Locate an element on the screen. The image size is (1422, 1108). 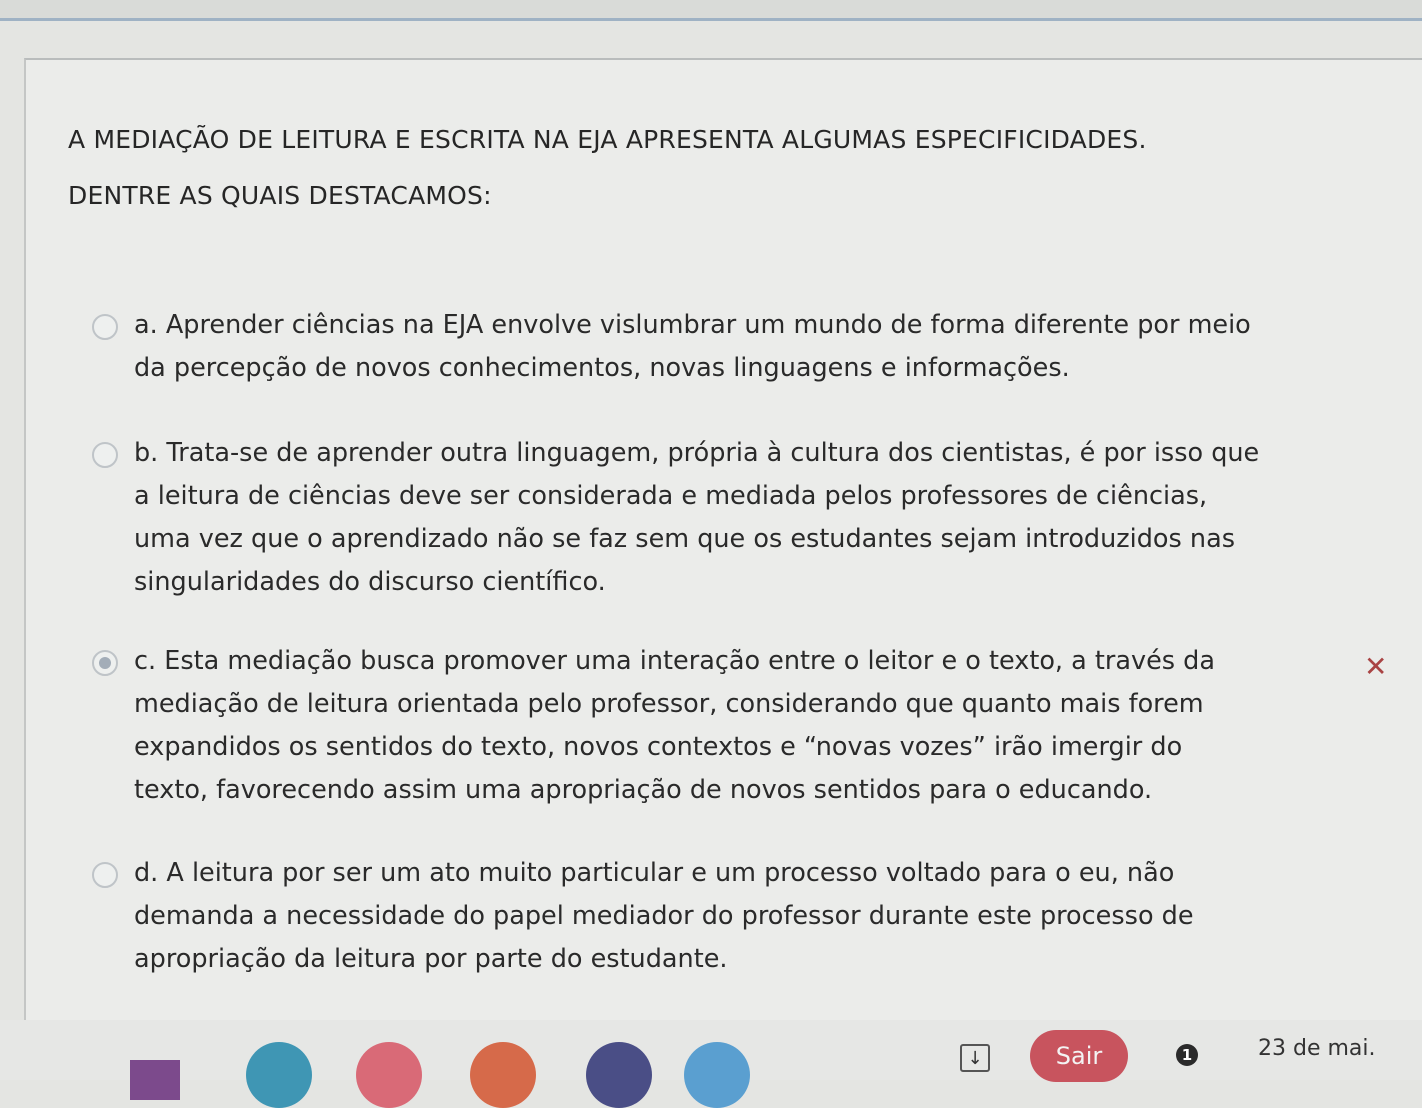
browser-top-strip is located at coordinates (711, 10).